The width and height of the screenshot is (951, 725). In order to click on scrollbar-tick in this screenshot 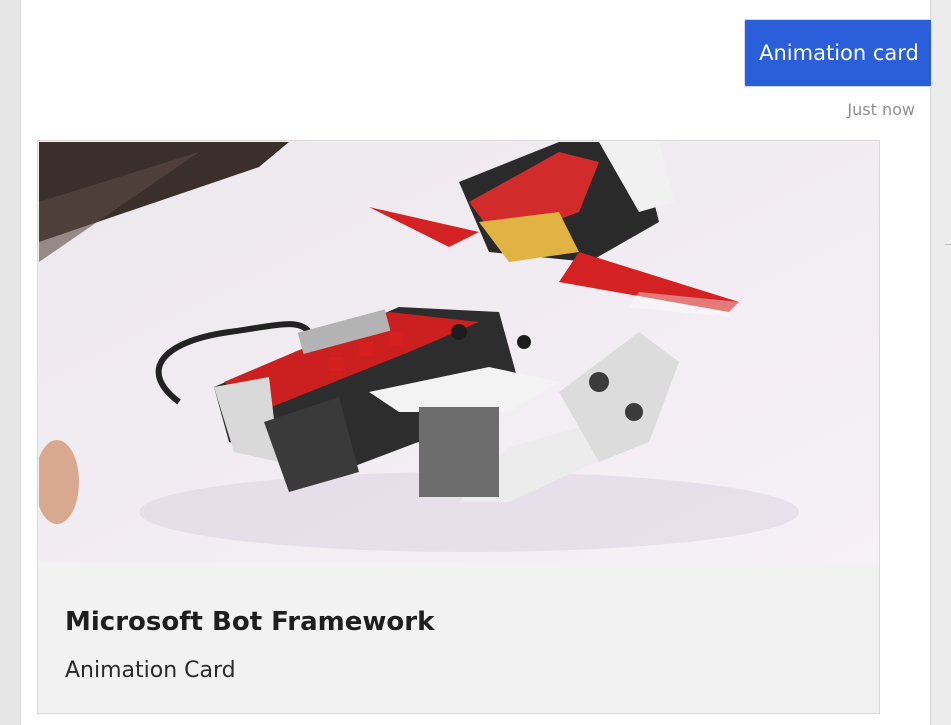, I will do `click(948, 244)`.